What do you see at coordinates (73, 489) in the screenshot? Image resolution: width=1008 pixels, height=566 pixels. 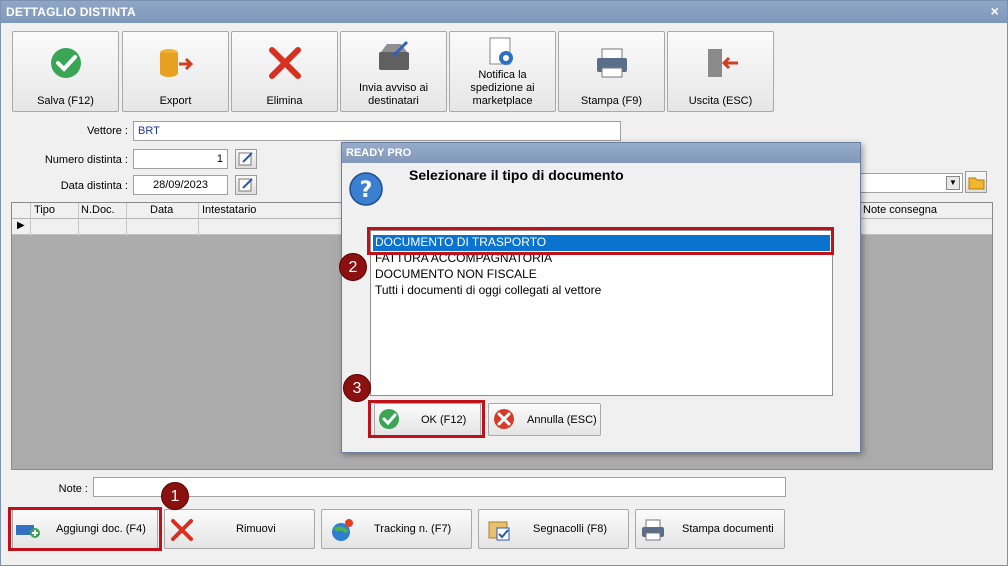 I see `note-label: Note :` at bounding box center [73, 489].